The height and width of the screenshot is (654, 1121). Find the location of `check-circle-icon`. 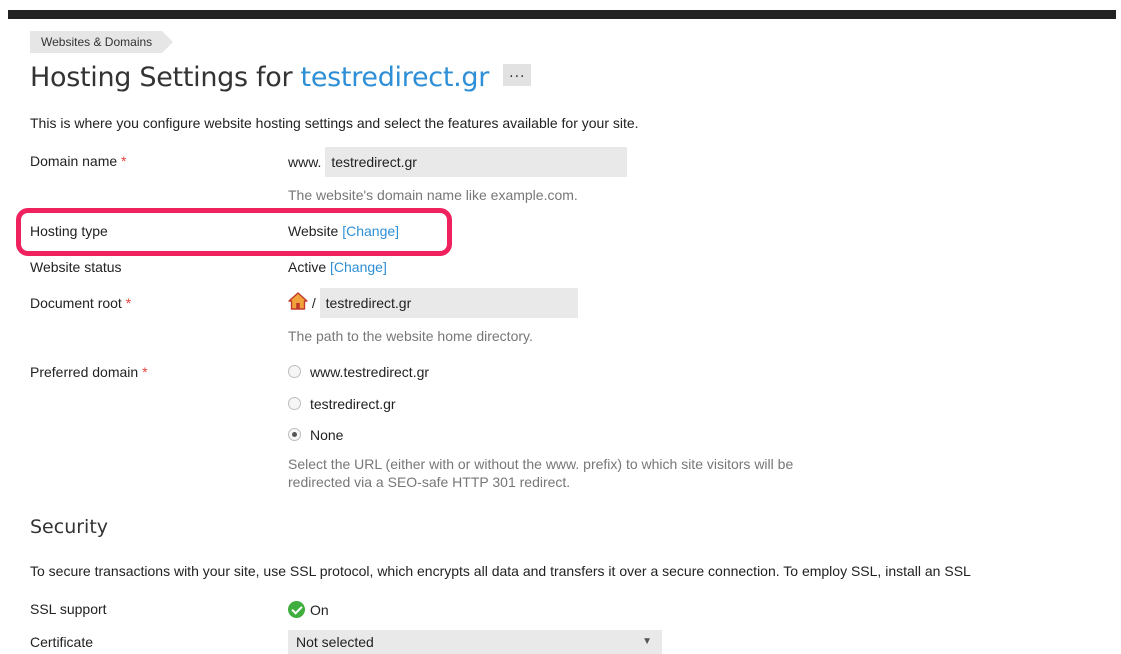

check-circle-icon is located at coordinates (296, 609).